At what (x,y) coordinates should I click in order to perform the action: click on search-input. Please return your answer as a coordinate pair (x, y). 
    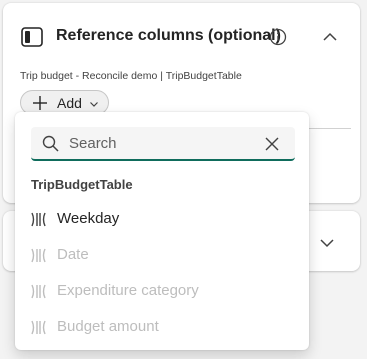
    Looking at the image, I should click on (159, 143).